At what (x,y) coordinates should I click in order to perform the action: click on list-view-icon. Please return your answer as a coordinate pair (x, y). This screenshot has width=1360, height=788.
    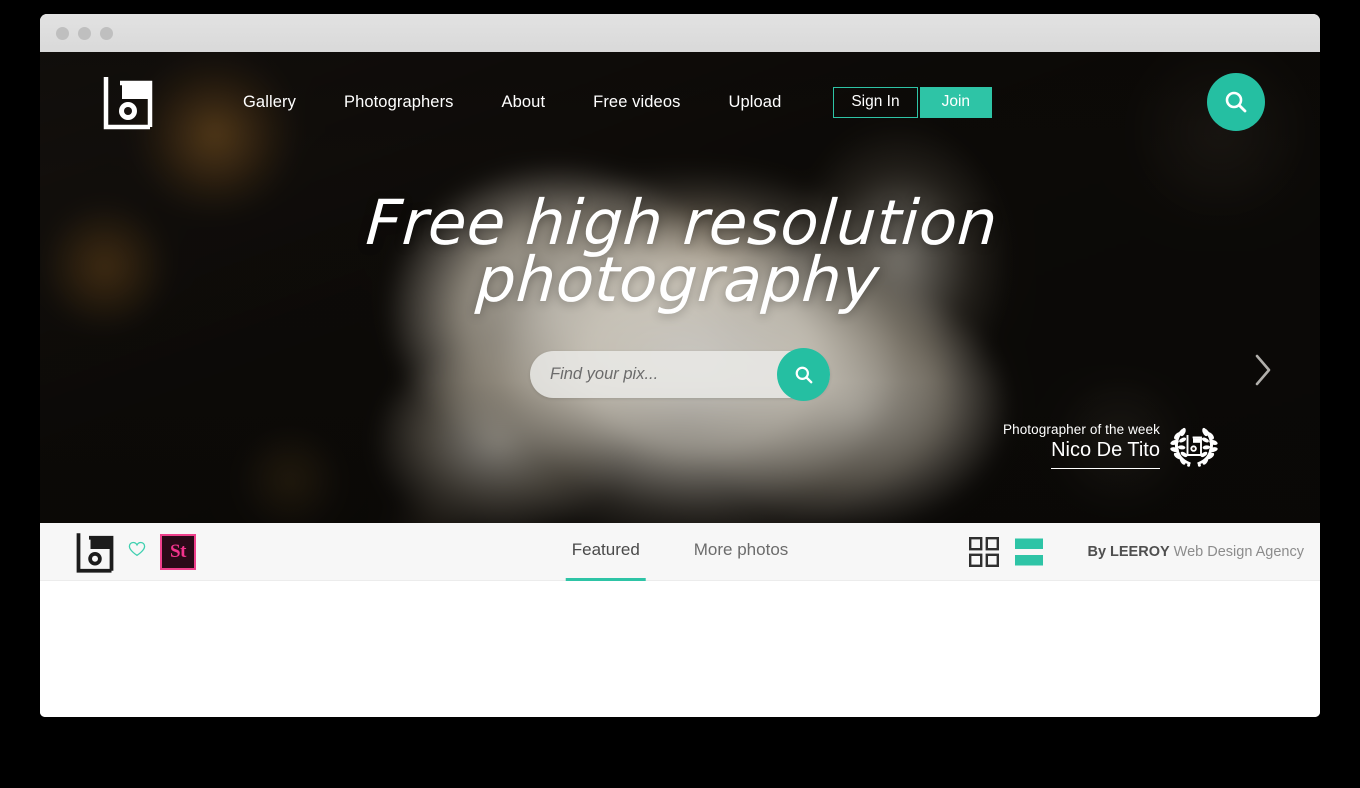
    Looking at the image, I should click on (1029, 552).